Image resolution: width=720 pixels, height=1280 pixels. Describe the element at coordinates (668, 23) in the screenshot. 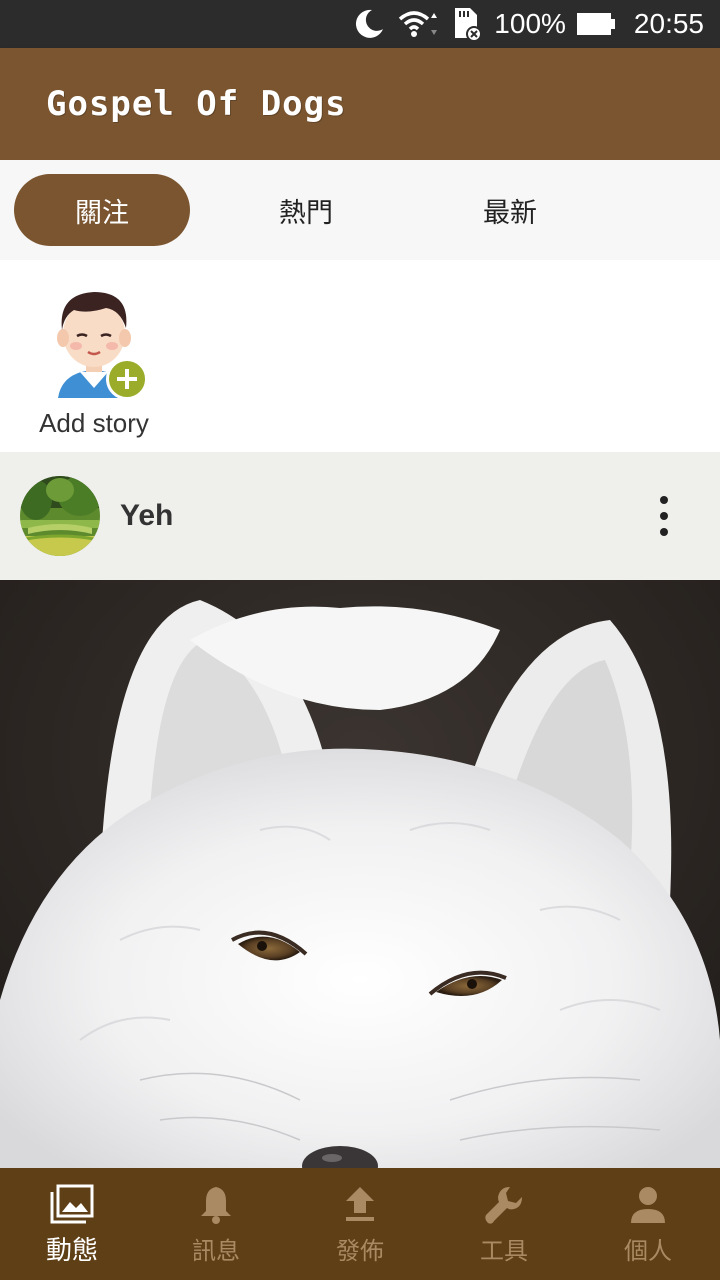

I see `clock: 20:55` at that location.